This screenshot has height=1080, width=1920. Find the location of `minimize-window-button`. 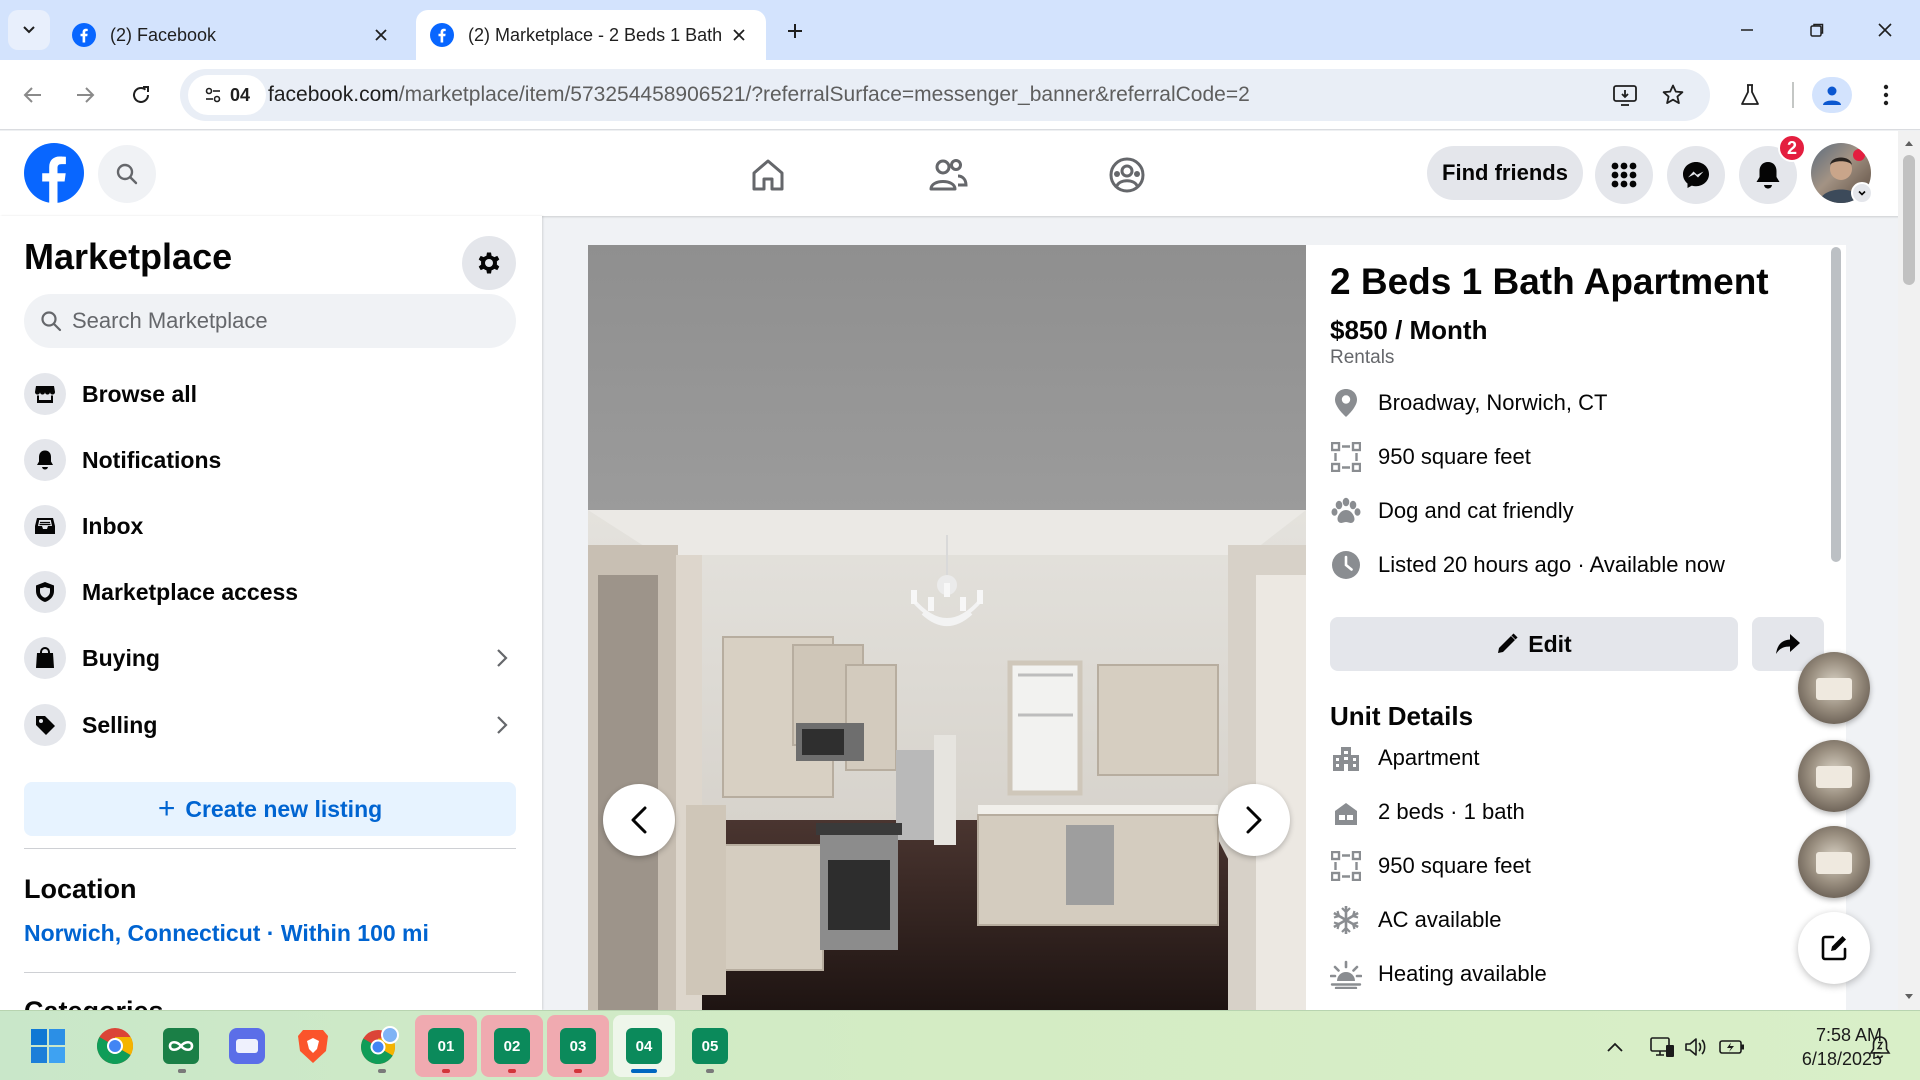

minimize-window-button is located at coordinates (1747, 30).